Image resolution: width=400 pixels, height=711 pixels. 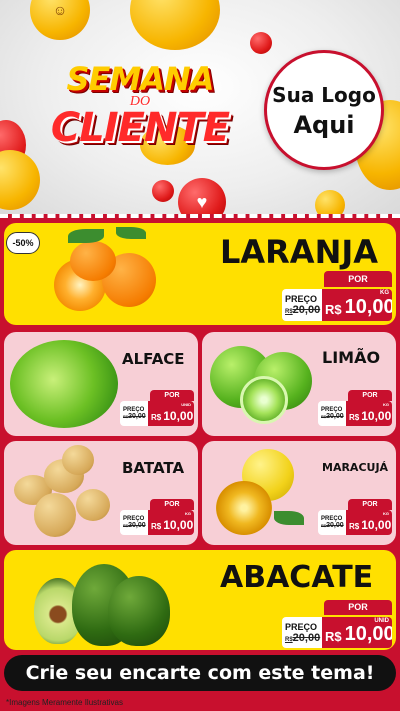 What do you see at coordinates (324, 95) in the screenshot?
I see `logo-line-1: Sua Logo` at bounding box center [324, 95].